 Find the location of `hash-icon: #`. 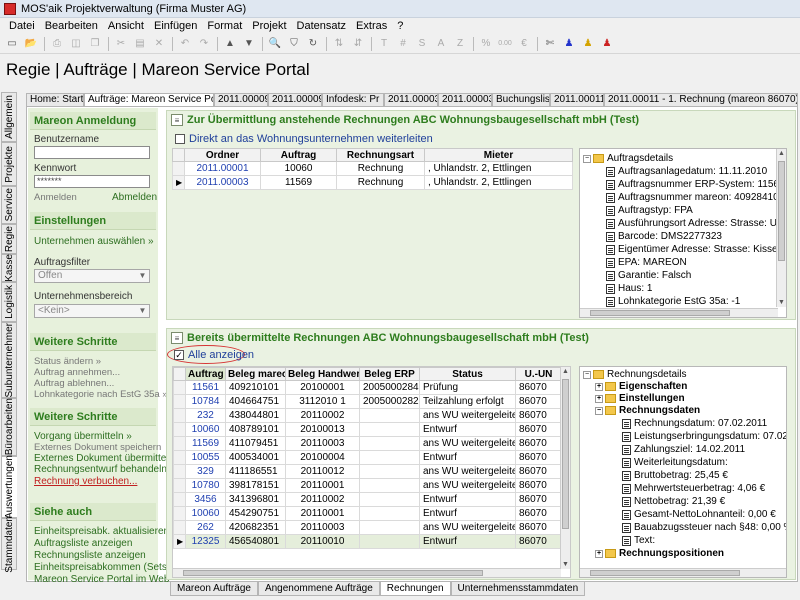

hash-icon: # is located at coordinates (403, 44).